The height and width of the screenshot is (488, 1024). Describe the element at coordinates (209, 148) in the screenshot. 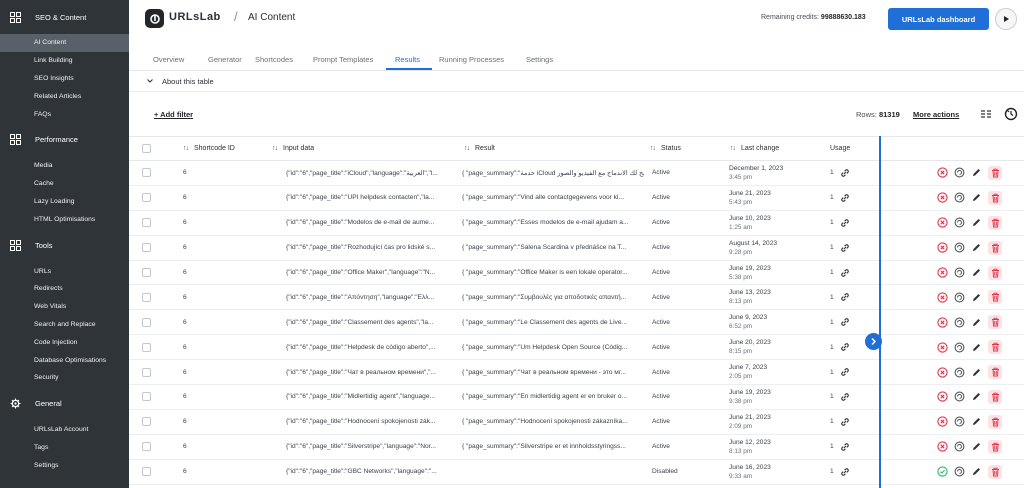

I see `column-header-shortcode-id: ↑↓ Shortcode ID` at that location.